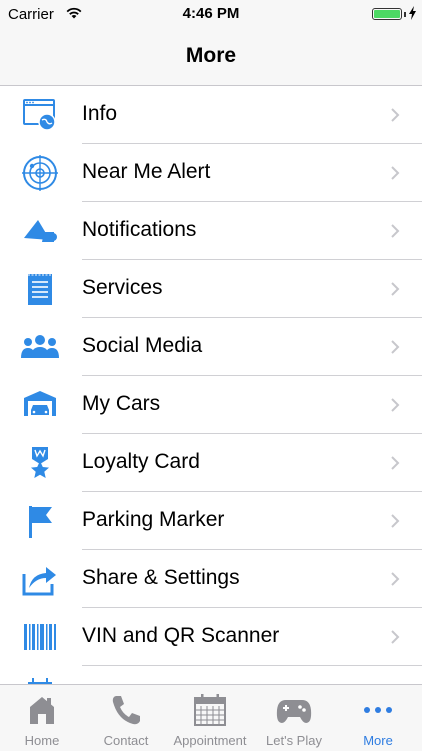 The image size is (422, 751). Describe the element at coordinates (211, 347) in the screenshot. I see `menu-item-social-media: Social Media` at that location.